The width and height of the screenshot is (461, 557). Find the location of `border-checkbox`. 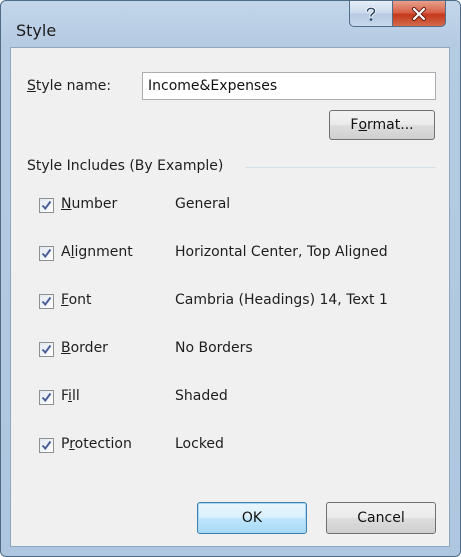

border-checkbox is located at coordinates (46, 349).